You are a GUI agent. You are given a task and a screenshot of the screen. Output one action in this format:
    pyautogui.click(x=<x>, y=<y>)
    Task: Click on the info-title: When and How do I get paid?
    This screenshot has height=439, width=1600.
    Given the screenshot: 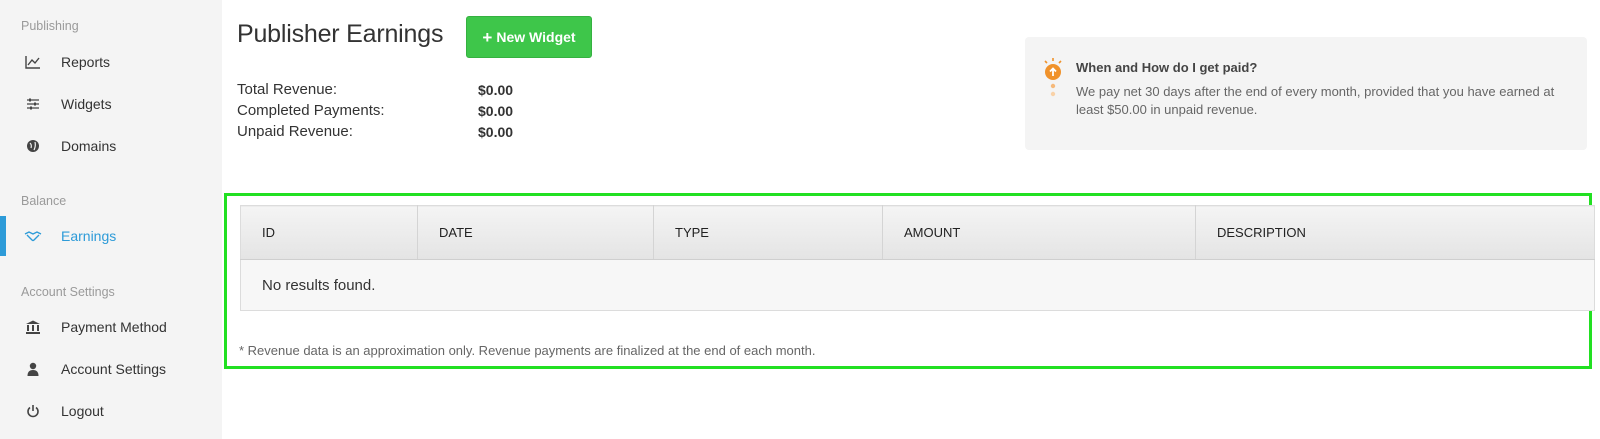 What is the action you would take?
    pyautogui.click(x=1167, y=67)
    